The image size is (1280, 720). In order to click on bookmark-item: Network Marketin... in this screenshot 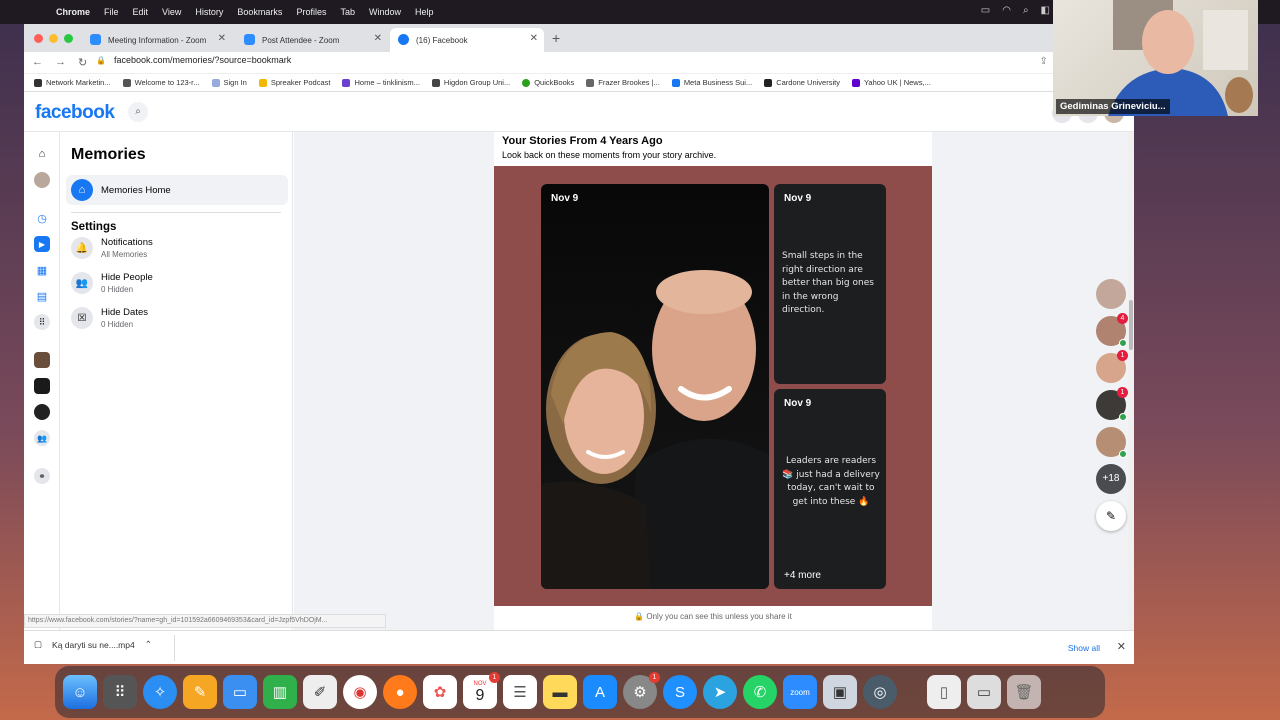, I will do `click(72, 82)`.